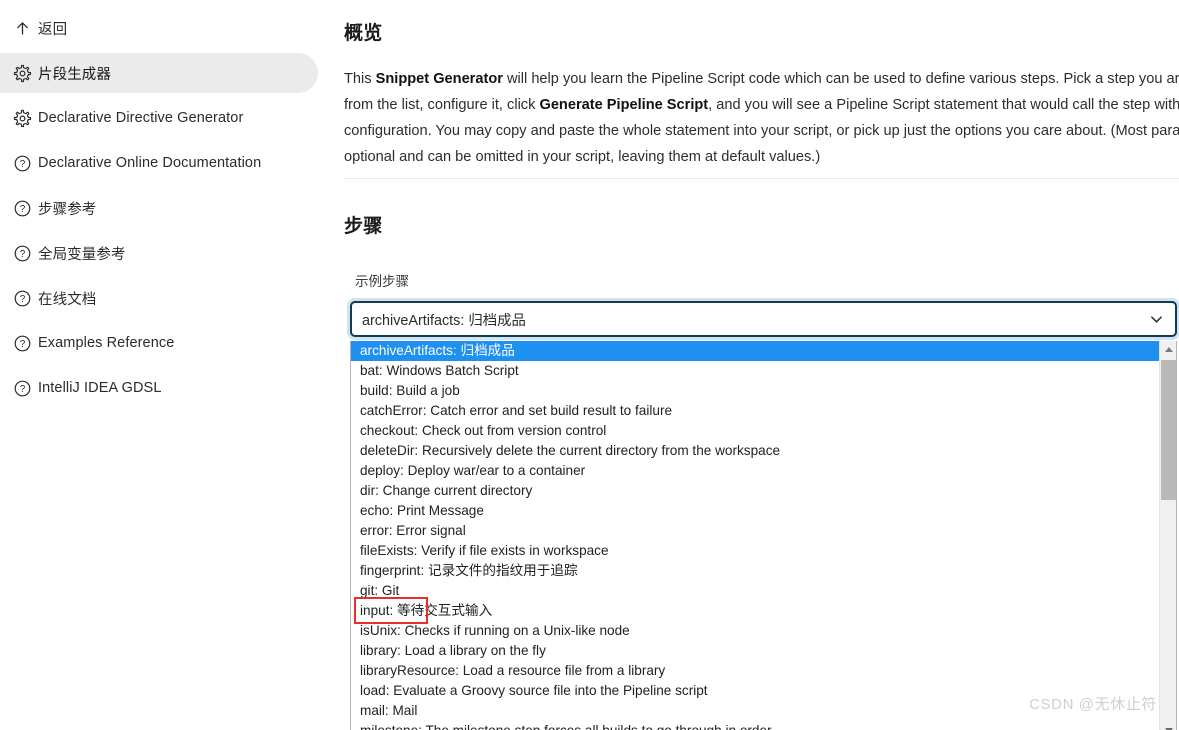  Describe the element at coordinates (1168, 430) in the screenshot. I see `scrollbar-thumb` at that location.